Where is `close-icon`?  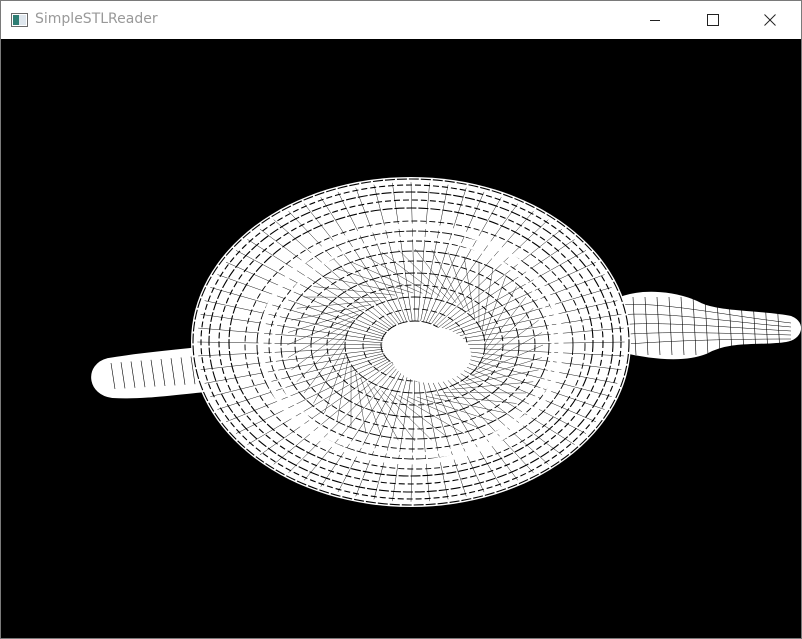
close-icon is located at coordinates (770, 19).